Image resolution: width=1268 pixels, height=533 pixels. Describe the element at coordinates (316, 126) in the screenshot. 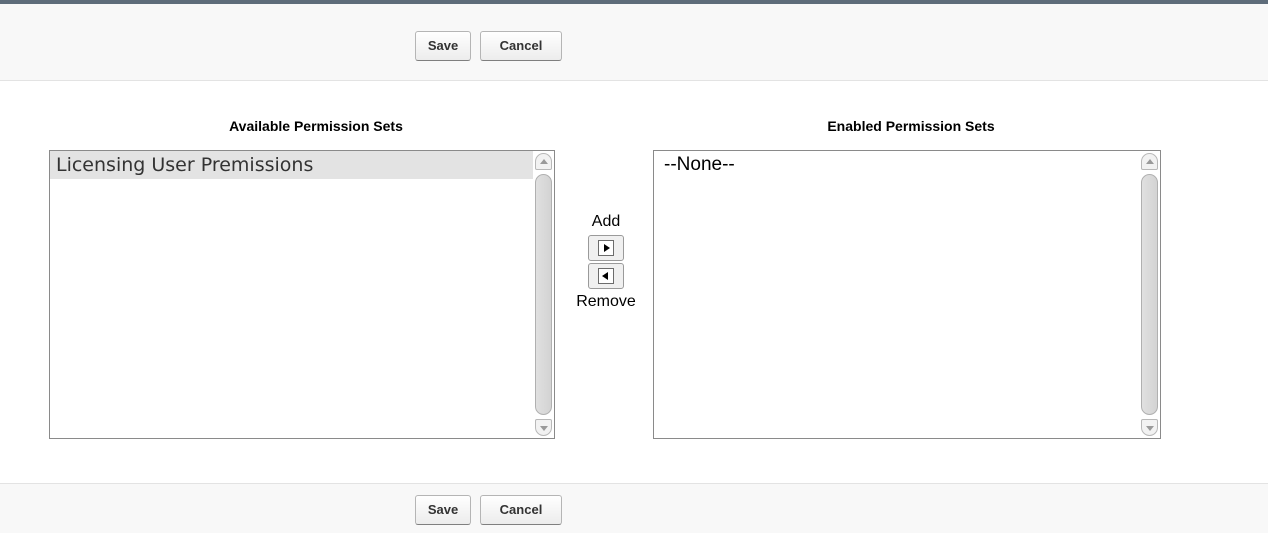

I see `available-permission-sets-heading: Available Permission Sets` at that location.